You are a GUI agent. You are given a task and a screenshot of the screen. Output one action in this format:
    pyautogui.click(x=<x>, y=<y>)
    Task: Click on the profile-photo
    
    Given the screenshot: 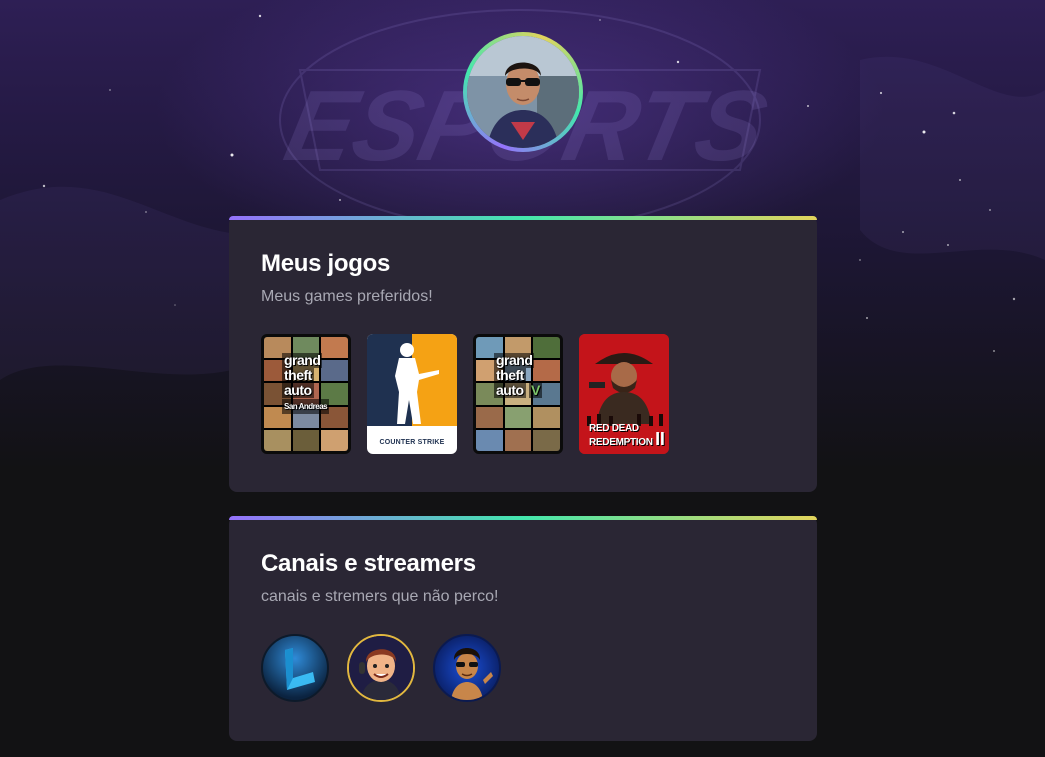 What is the action you would take?
    pyautogui.click(x=523, y=92)
    